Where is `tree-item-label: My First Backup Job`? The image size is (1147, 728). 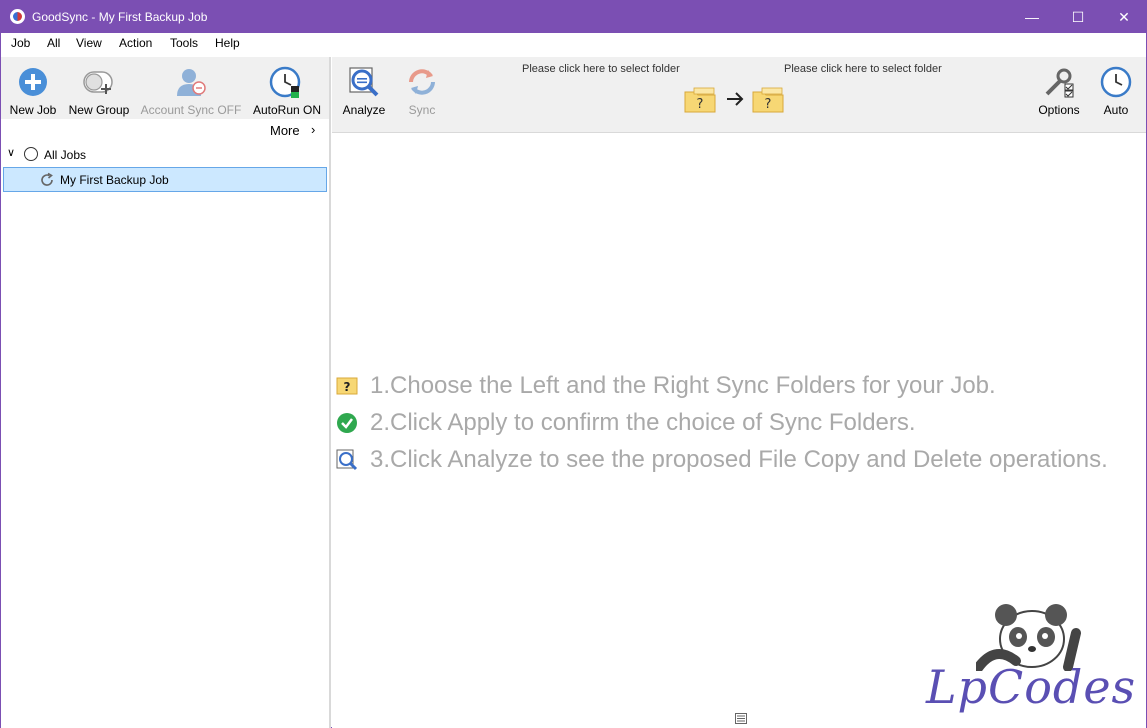
tree-item-label: My First Backup Job is located at coordinates (114, 180).